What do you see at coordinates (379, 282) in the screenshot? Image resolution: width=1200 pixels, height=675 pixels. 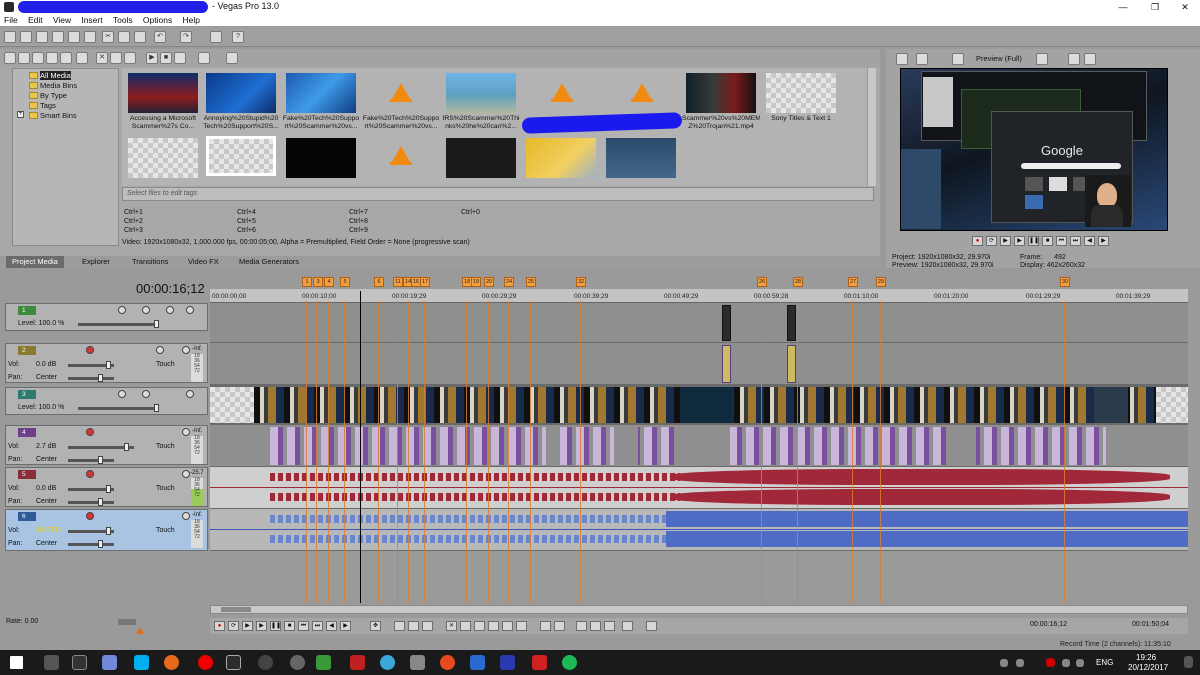 I see `marker: 6` at bounding box center [379, 282].